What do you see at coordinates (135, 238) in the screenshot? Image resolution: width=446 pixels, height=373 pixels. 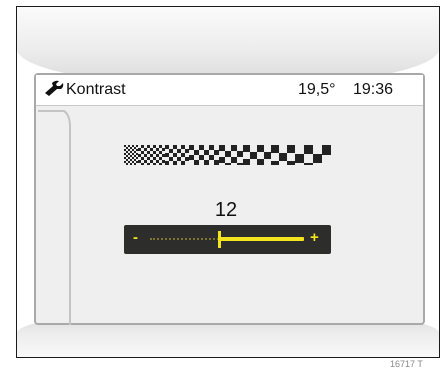 I see `slider-decrease-button: -` at bounding box center [135, 238].